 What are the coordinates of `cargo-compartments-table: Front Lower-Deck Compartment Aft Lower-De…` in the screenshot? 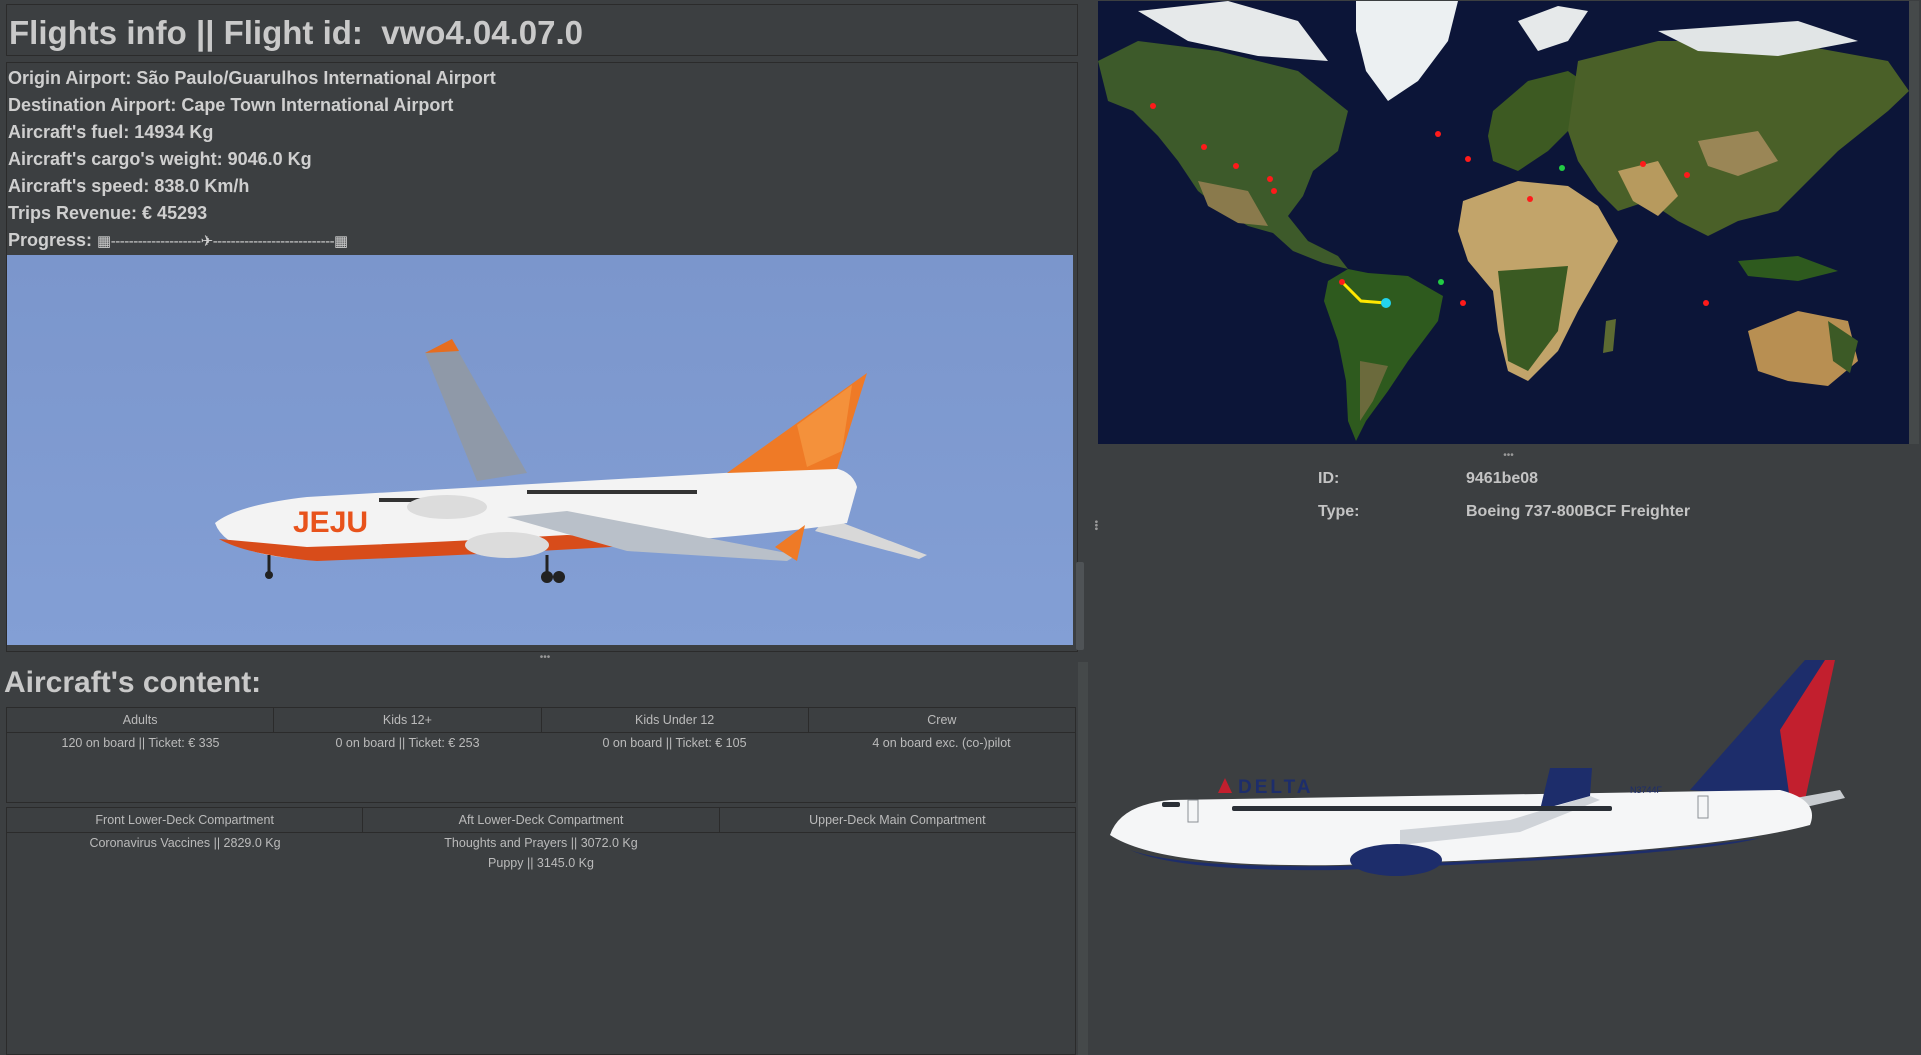 It's located at (541, 931).